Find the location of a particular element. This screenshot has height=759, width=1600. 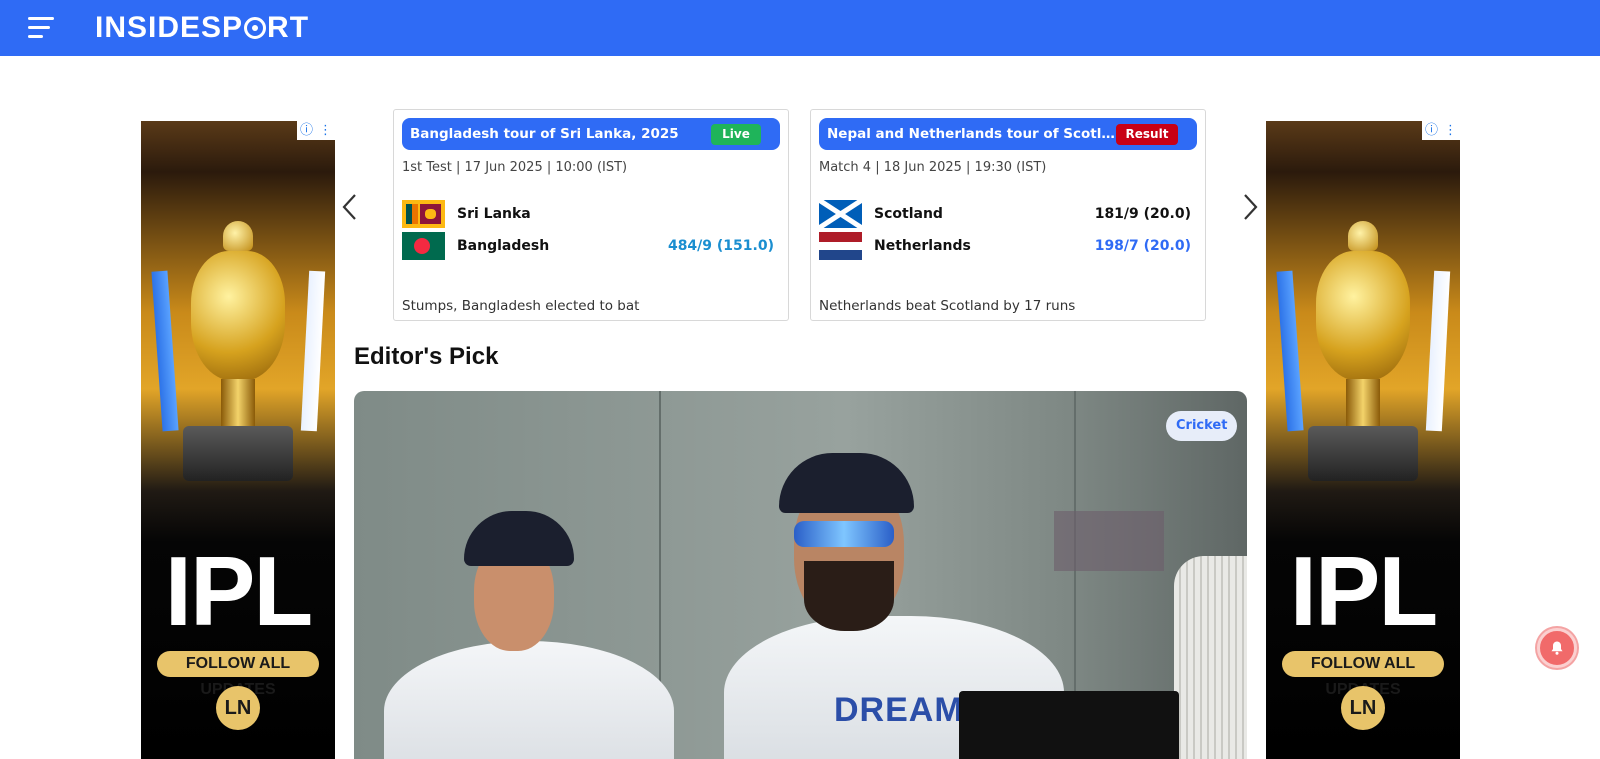

section-title-editors-pick: Editor's Pick is located at coordinates (426, 356).